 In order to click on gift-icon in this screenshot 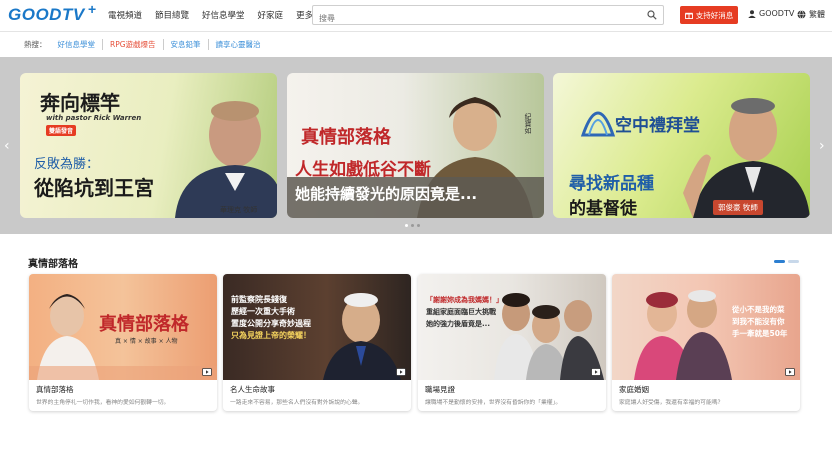, I will do `click(688, 15)`.